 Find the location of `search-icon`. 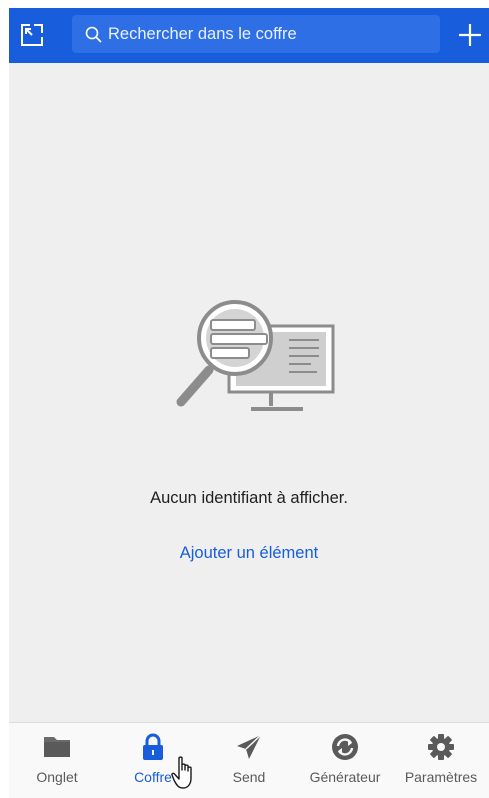

search-icon is located at coordinates (93, 34).